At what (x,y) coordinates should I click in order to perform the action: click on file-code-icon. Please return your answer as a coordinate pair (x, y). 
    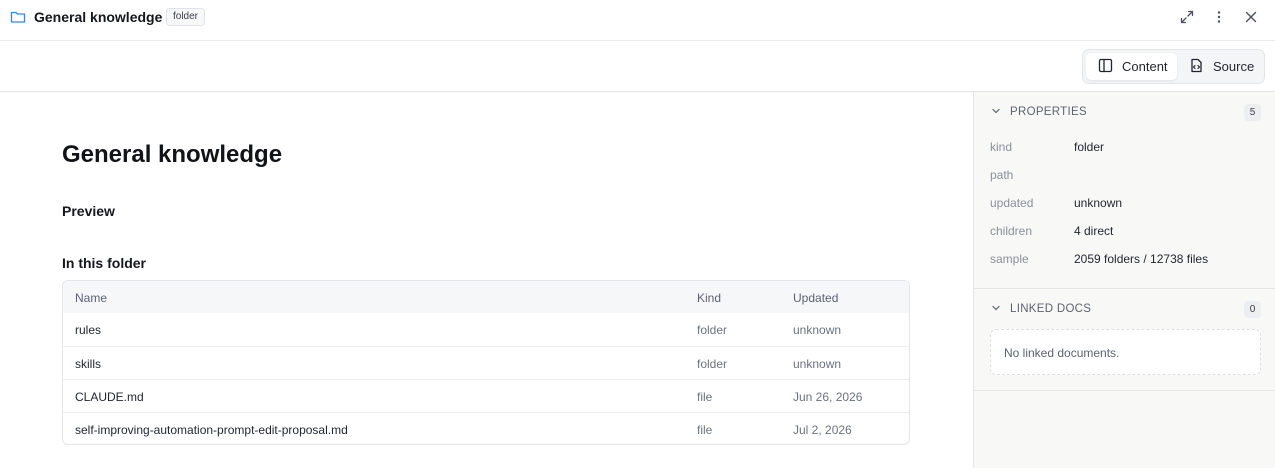
    Looking at the image, I should click on (1201, 67).